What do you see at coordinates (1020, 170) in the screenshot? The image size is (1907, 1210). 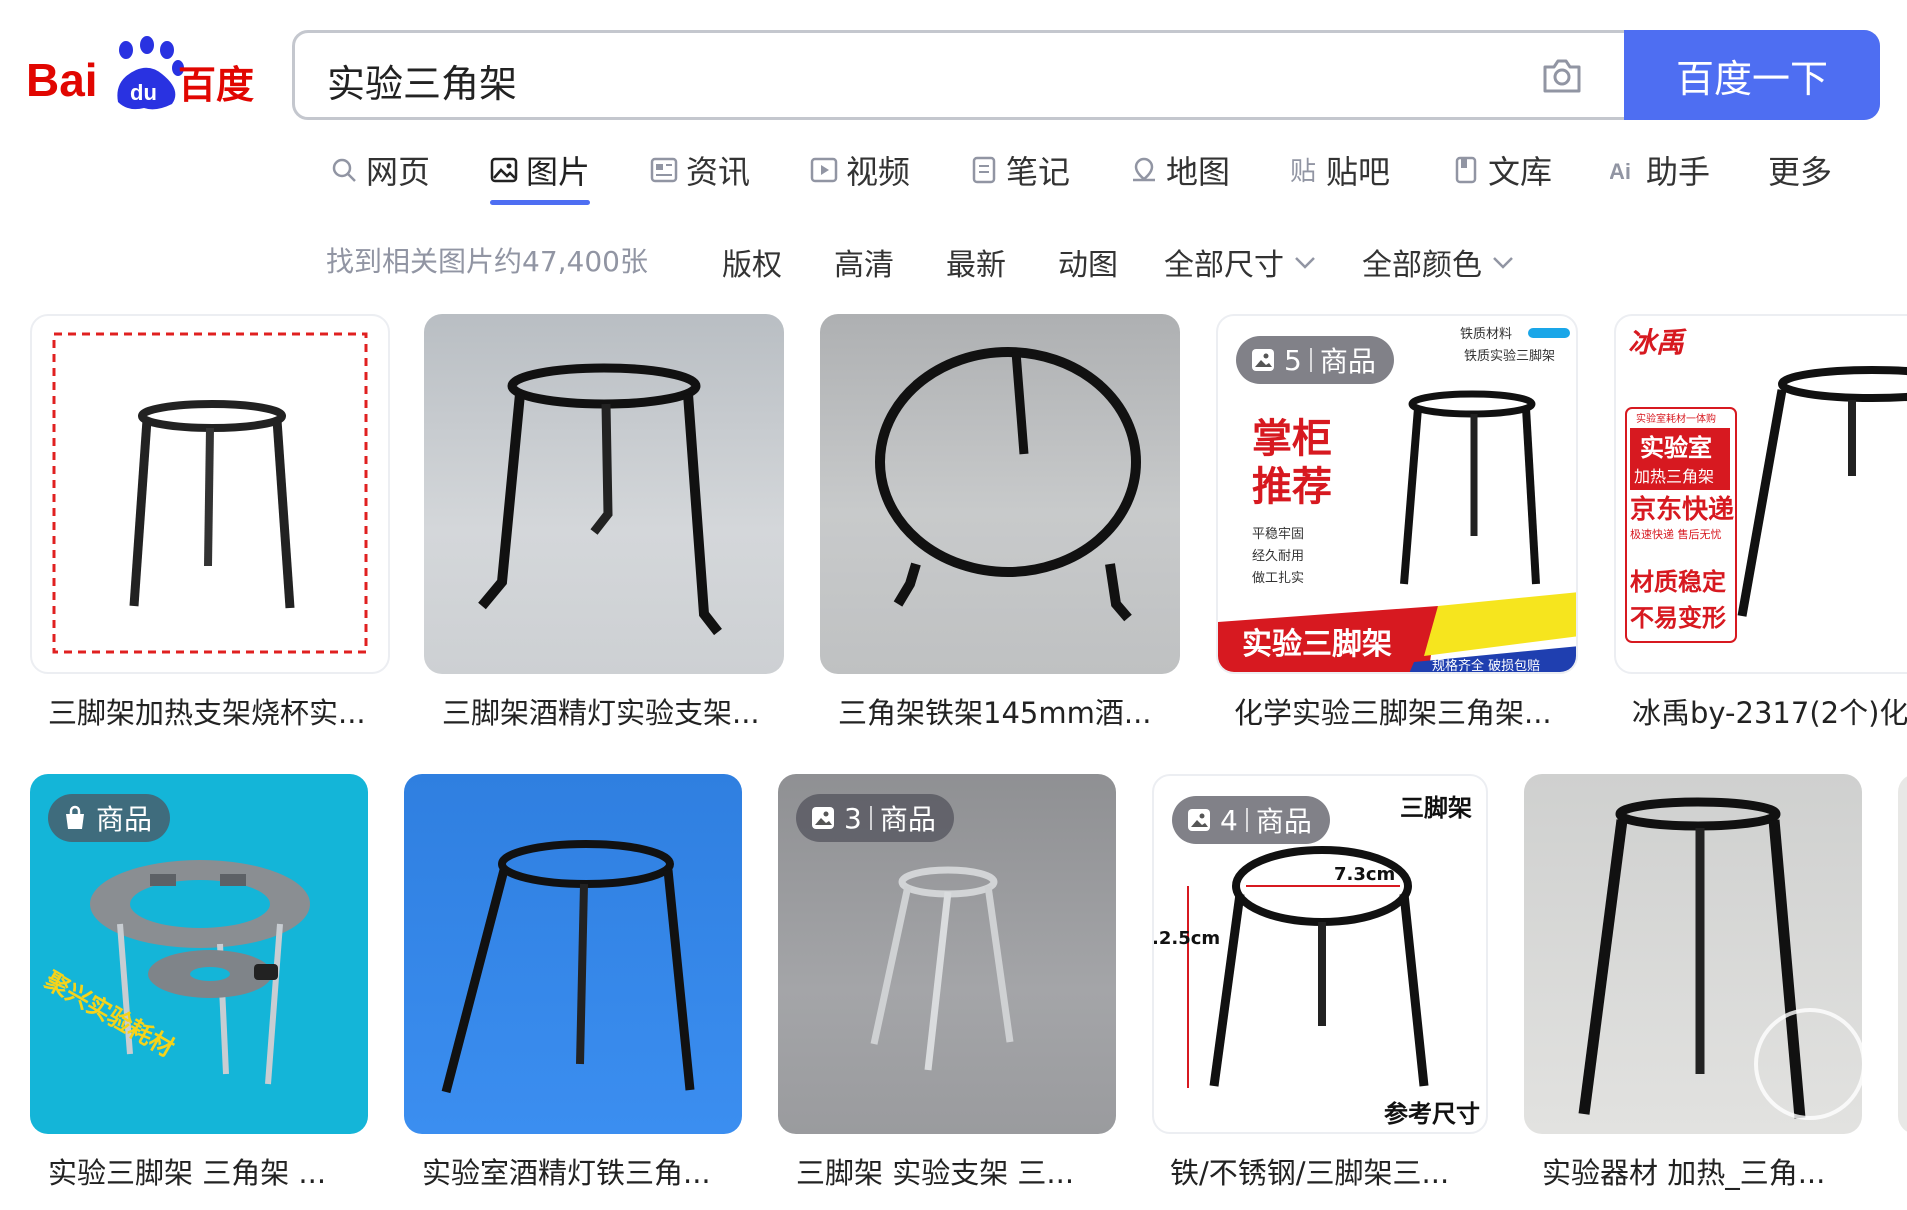 I see `tab-notes: 笔记` at bounding box center [1020, 170].